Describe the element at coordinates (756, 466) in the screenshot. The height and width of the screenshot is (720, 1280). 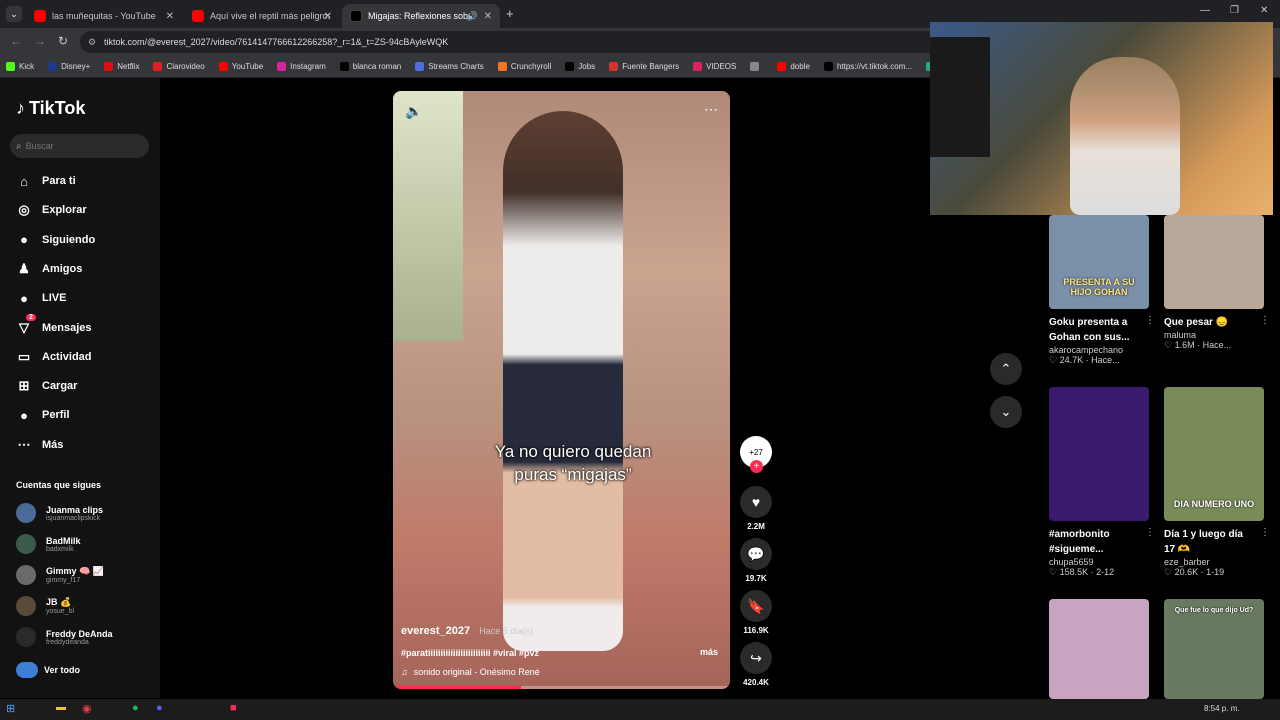
I see `follow-plus-icon: +` at that location.